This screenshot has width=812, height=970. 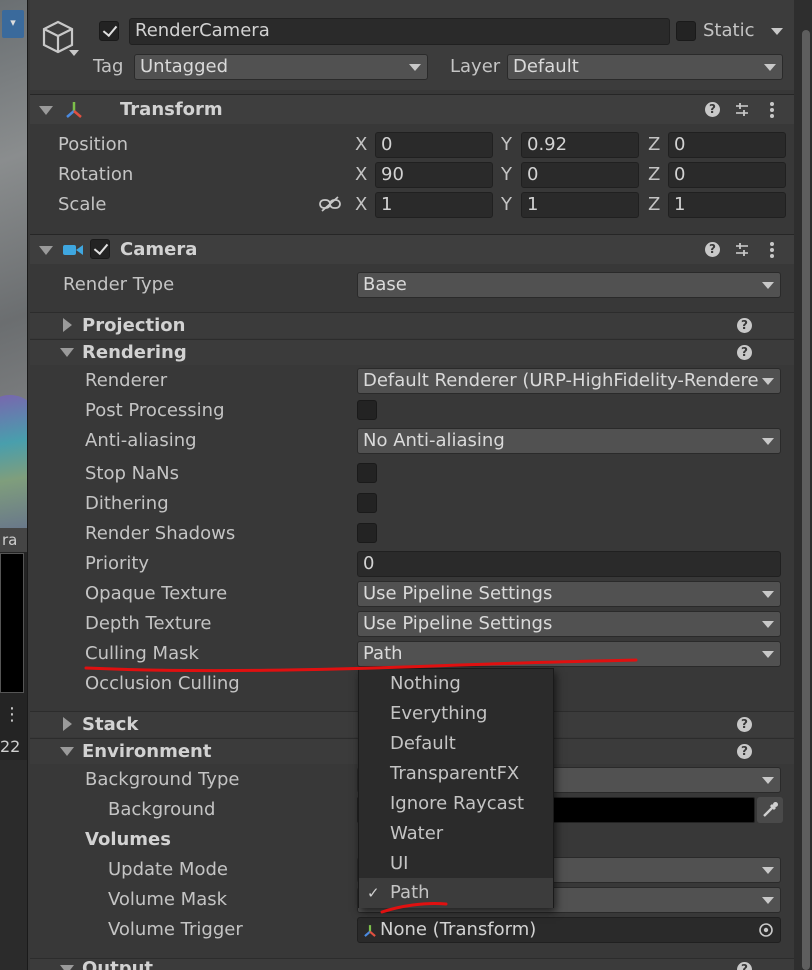 I want to click on camera-title: Camera, so click(x=159, y=249).